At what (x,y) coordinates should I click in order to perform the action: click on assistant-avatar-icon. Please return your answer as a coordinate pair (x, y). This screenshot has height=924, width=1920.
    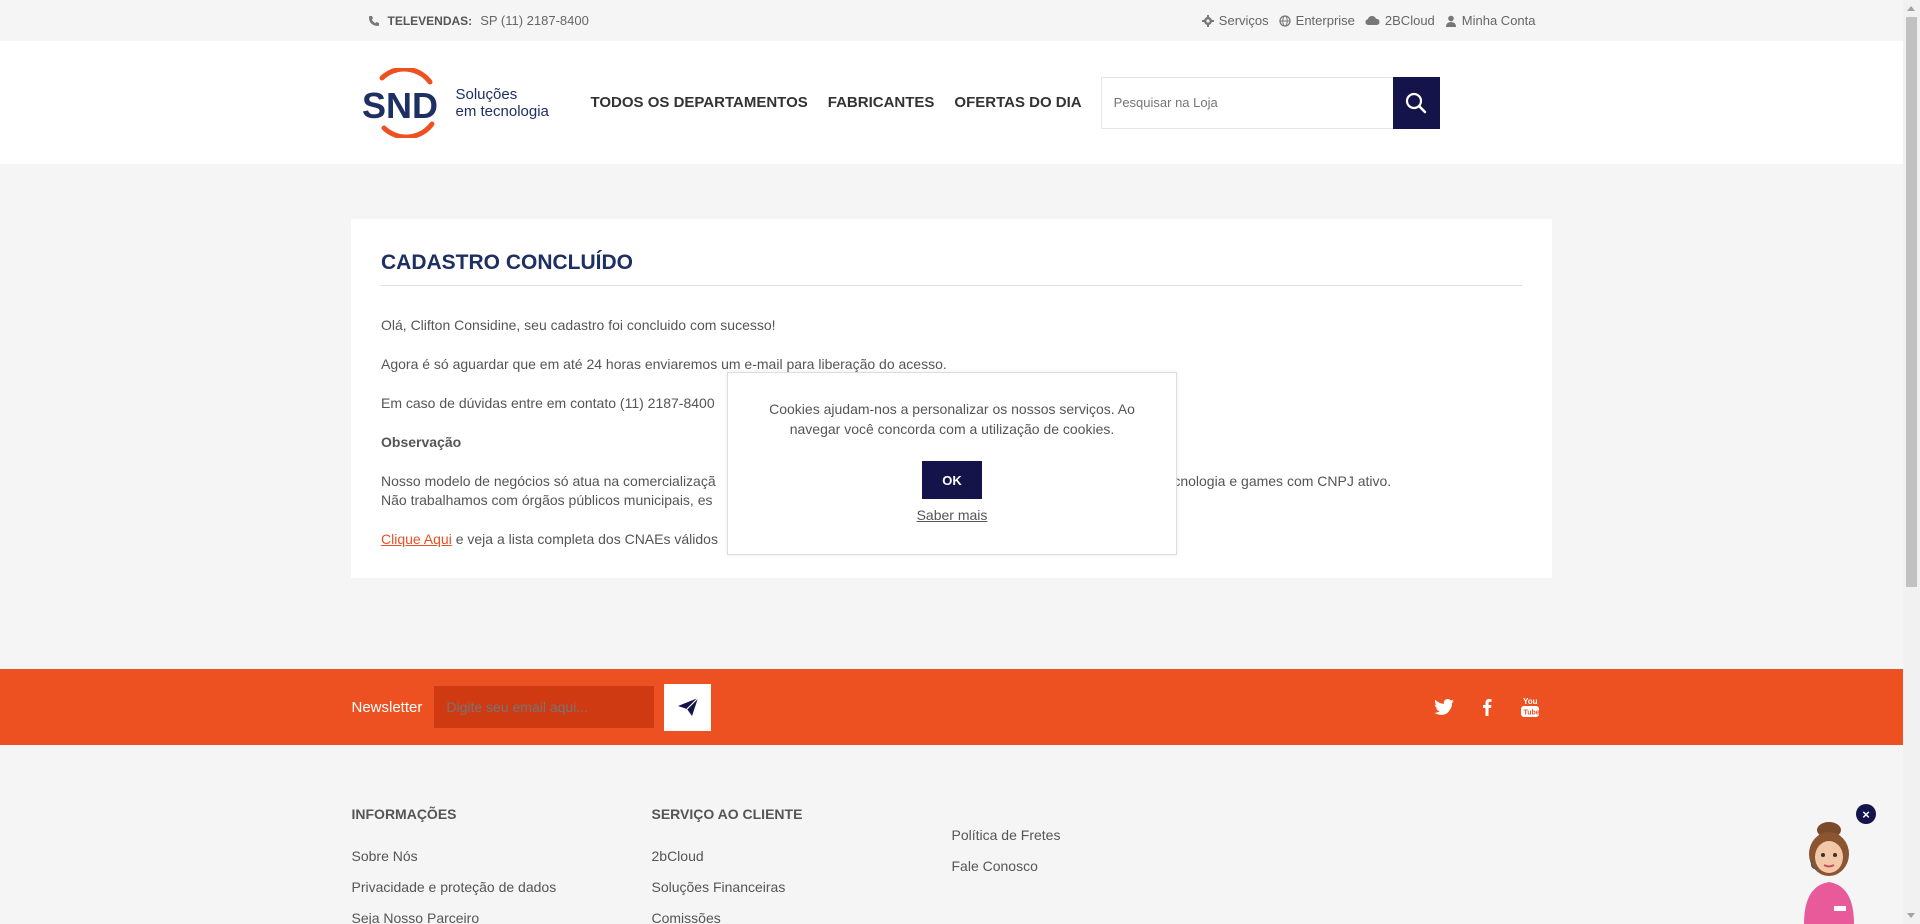
    Looking at the image, I should click on (1829, 873).